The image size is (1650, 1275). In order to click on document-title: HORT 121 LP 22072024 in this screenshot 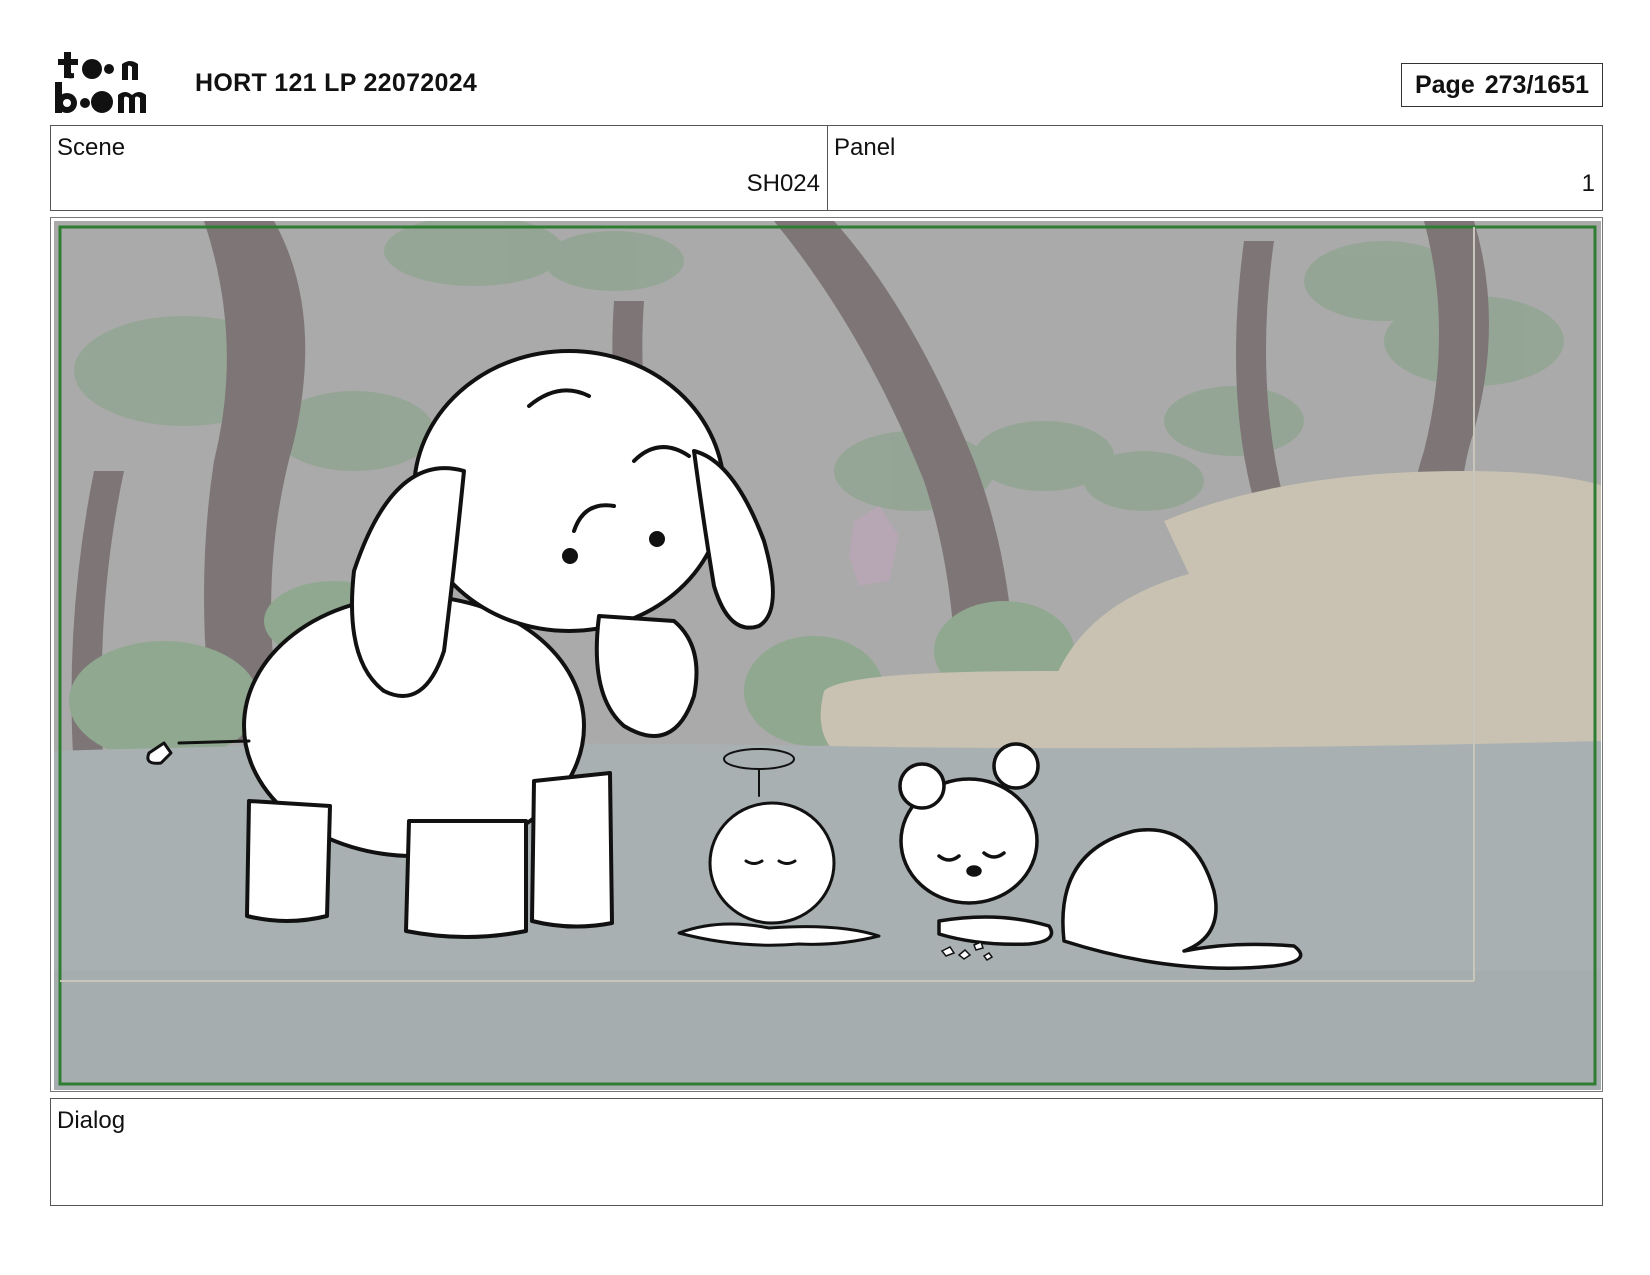, I will do `click(336, 83)`.